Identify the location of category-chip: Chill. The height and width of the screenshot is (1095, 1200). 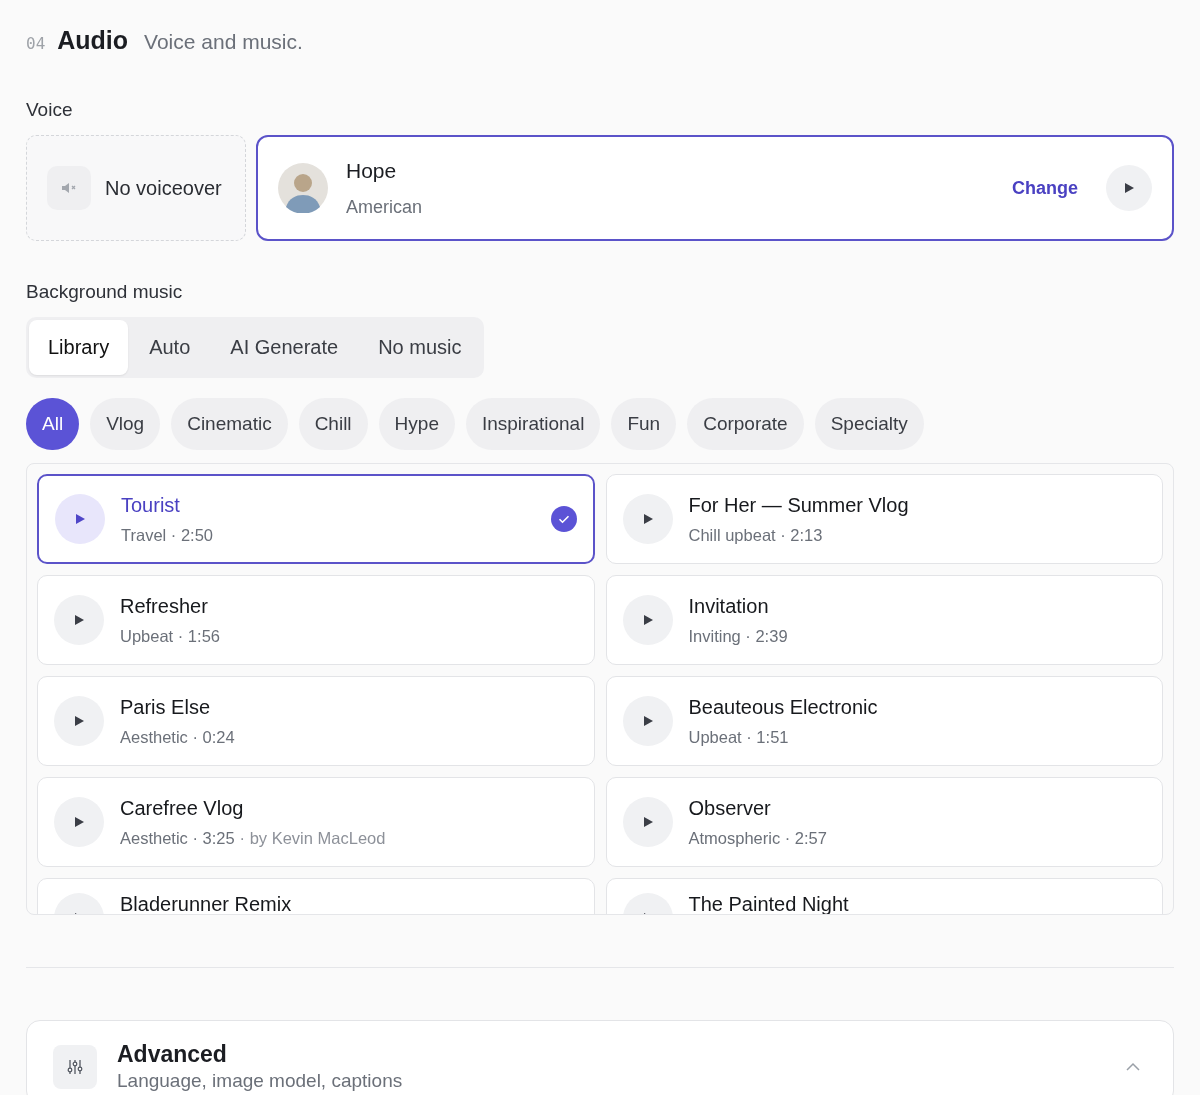
(333, 424).